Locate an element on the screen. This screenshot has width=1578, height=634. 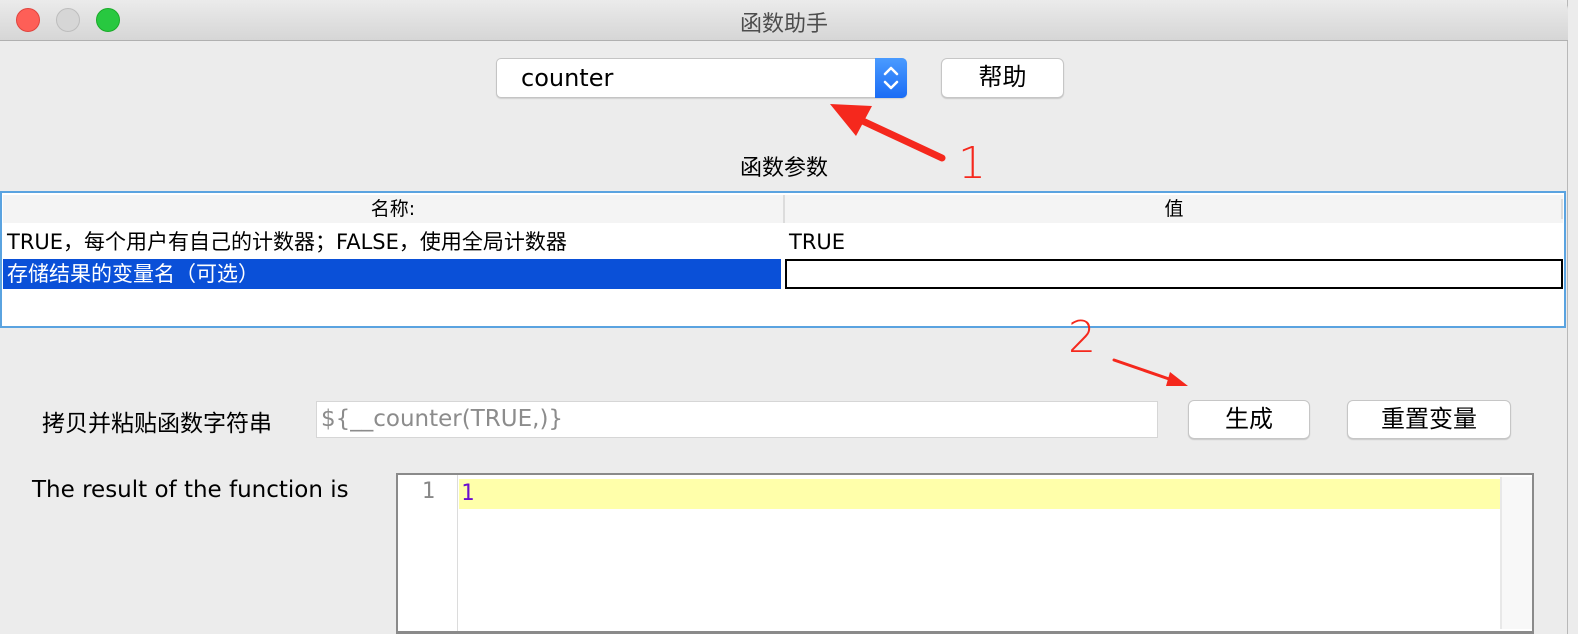
params-section-title: 函数参数 is located at coordinates (783, 168).